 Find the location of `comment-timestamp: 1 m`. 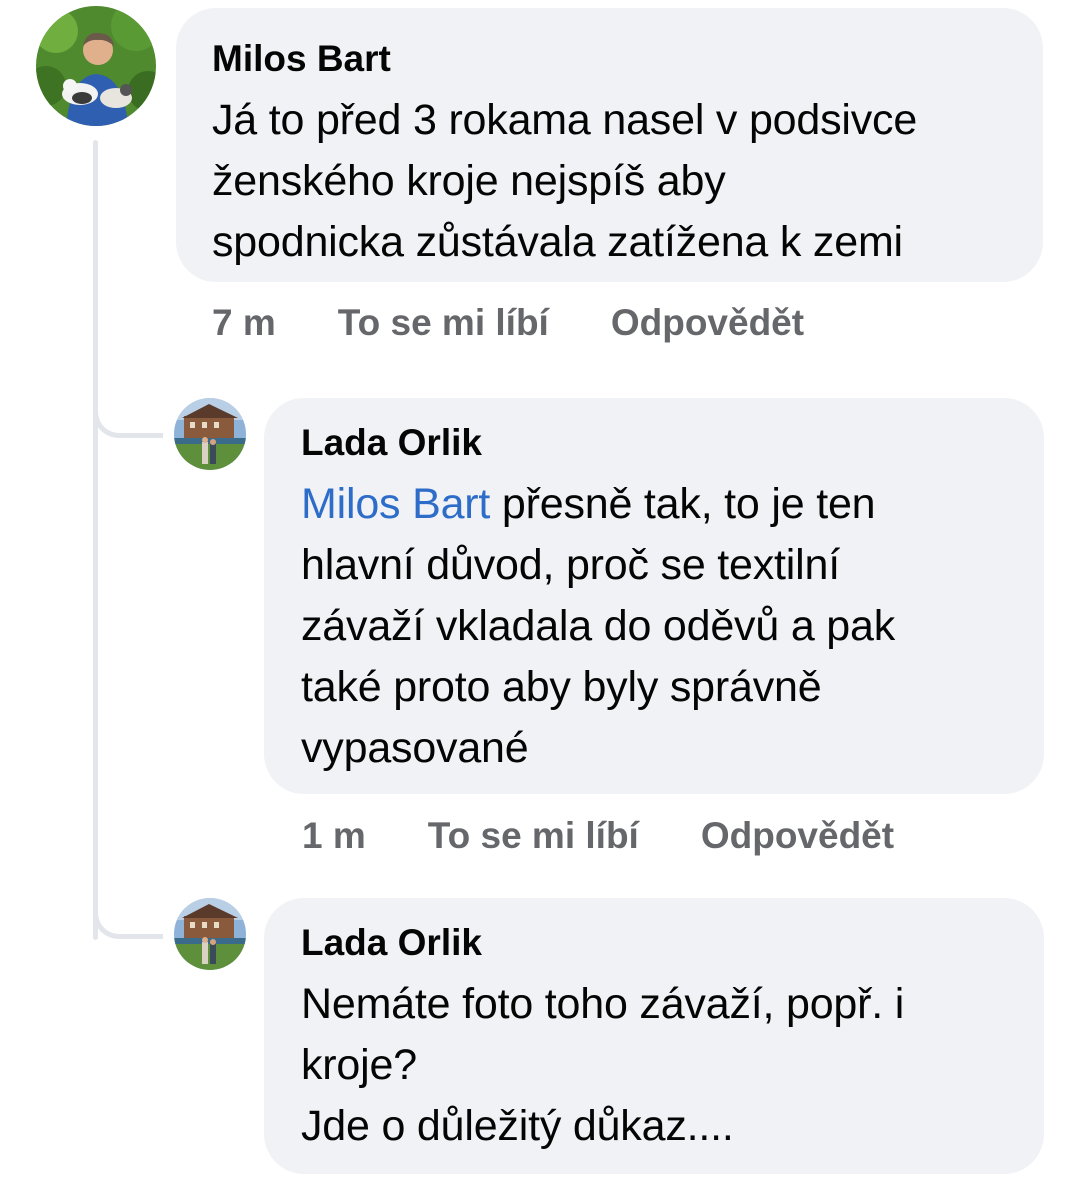

comment-timestamp: 1 m is located at coordinates (334, 836).